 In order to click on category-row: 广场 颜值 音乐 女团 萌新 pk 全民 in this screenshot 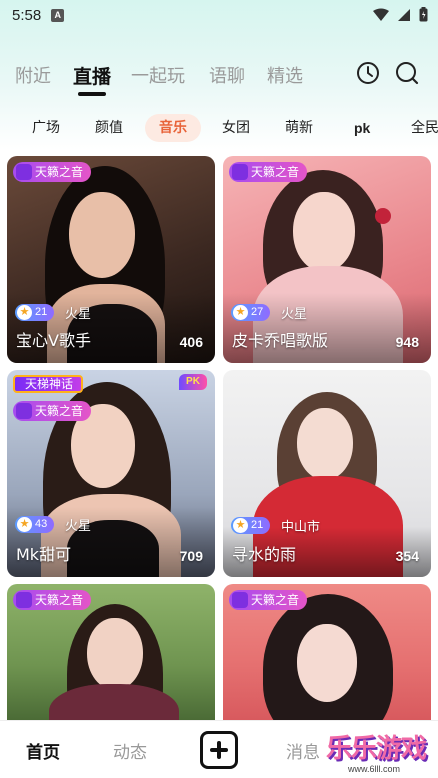, I will do `click(219, 129)`.